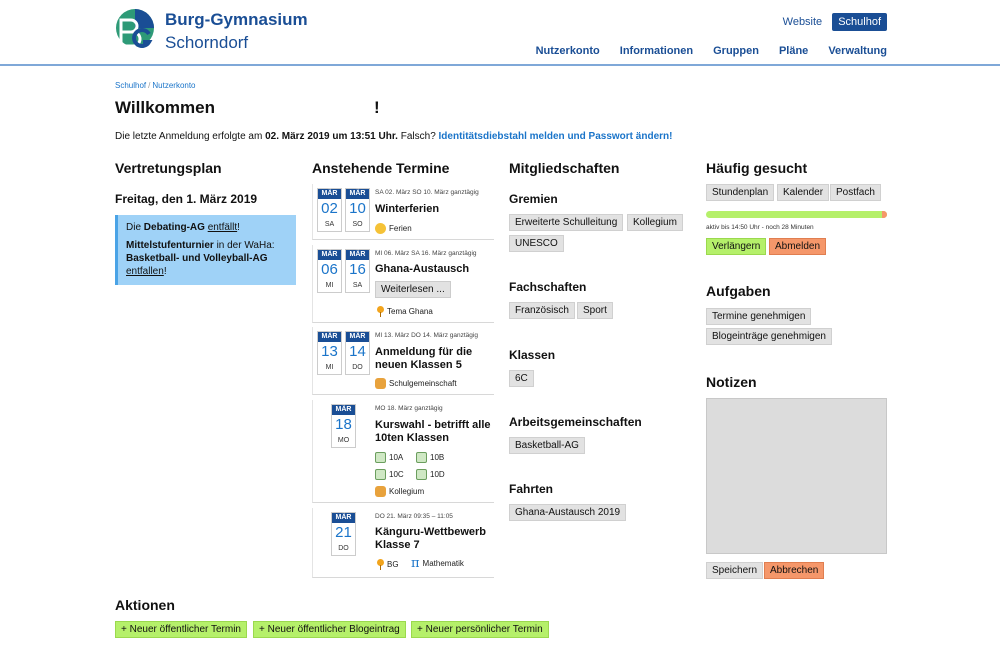 This screenshot has width=1000, height=652. What do you see at coordinates (740, 192) in the screenshot?
I see `quicklink-stundenplan: Stundenplan` at bounding box center [740, 192].